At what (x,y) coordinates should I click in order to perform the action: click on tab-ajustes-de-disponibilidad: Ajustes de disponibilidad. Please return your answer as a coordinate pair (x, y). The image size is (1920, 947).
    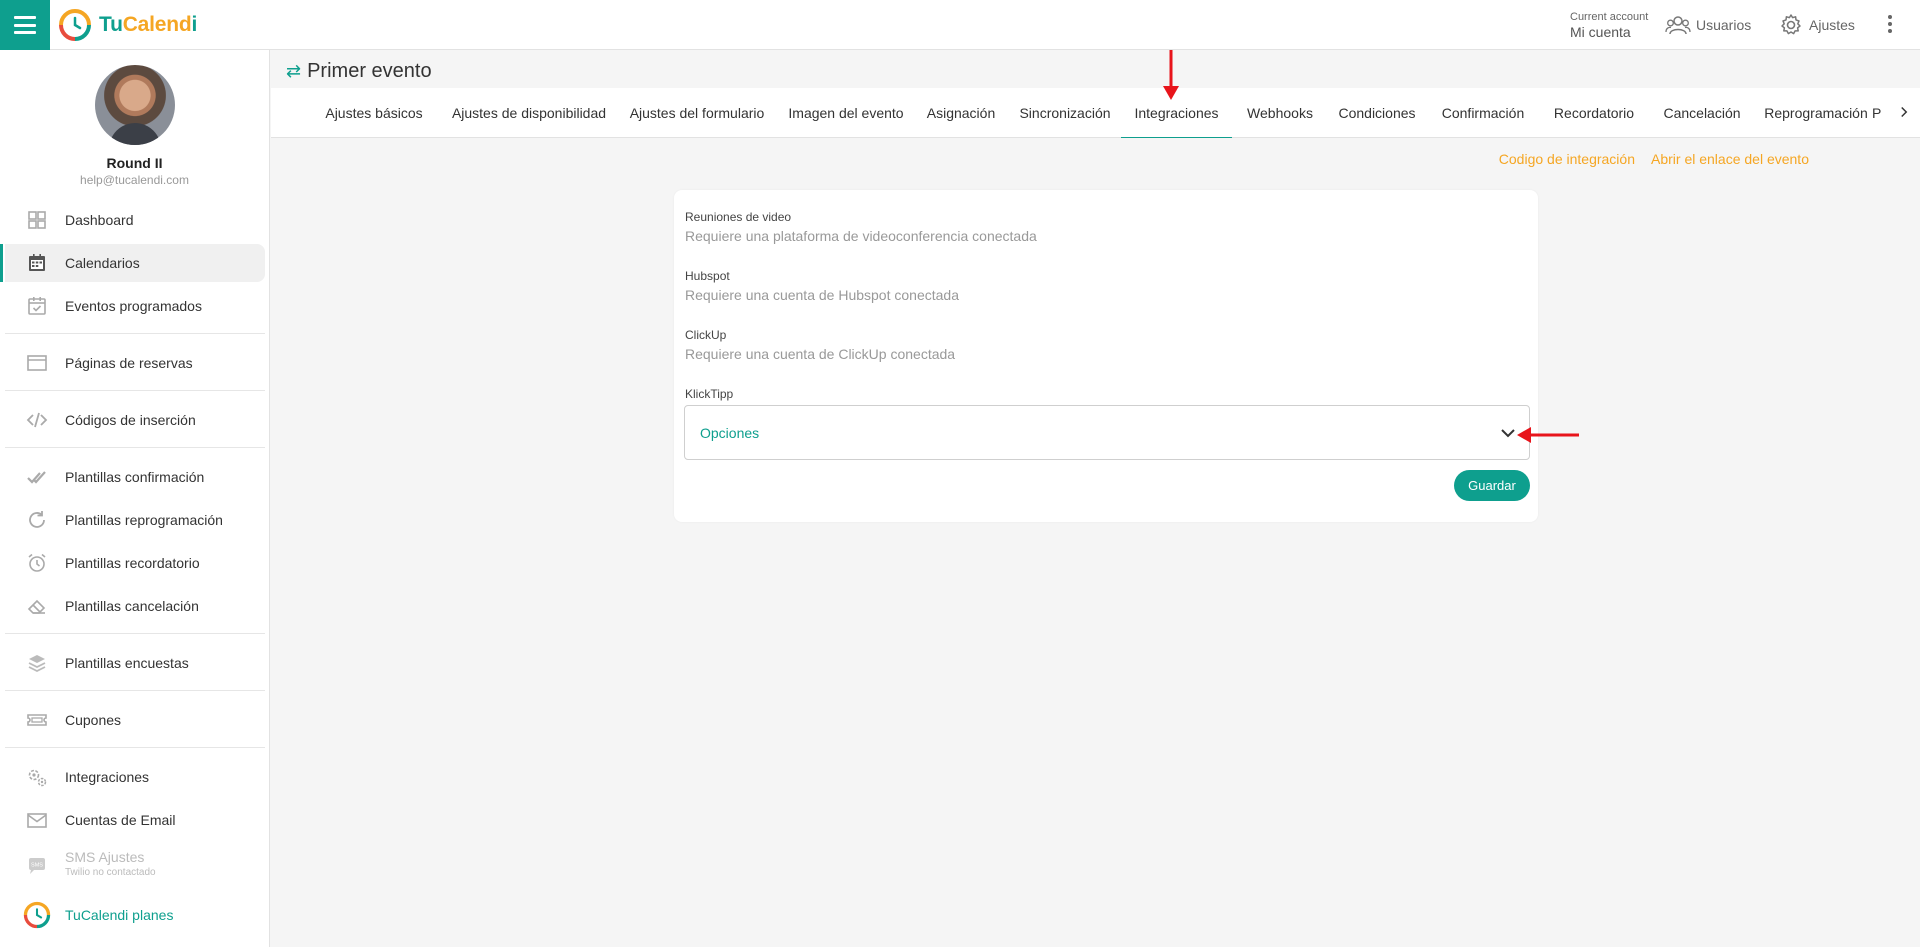
    Looking at the image, I should click on (529, 113).